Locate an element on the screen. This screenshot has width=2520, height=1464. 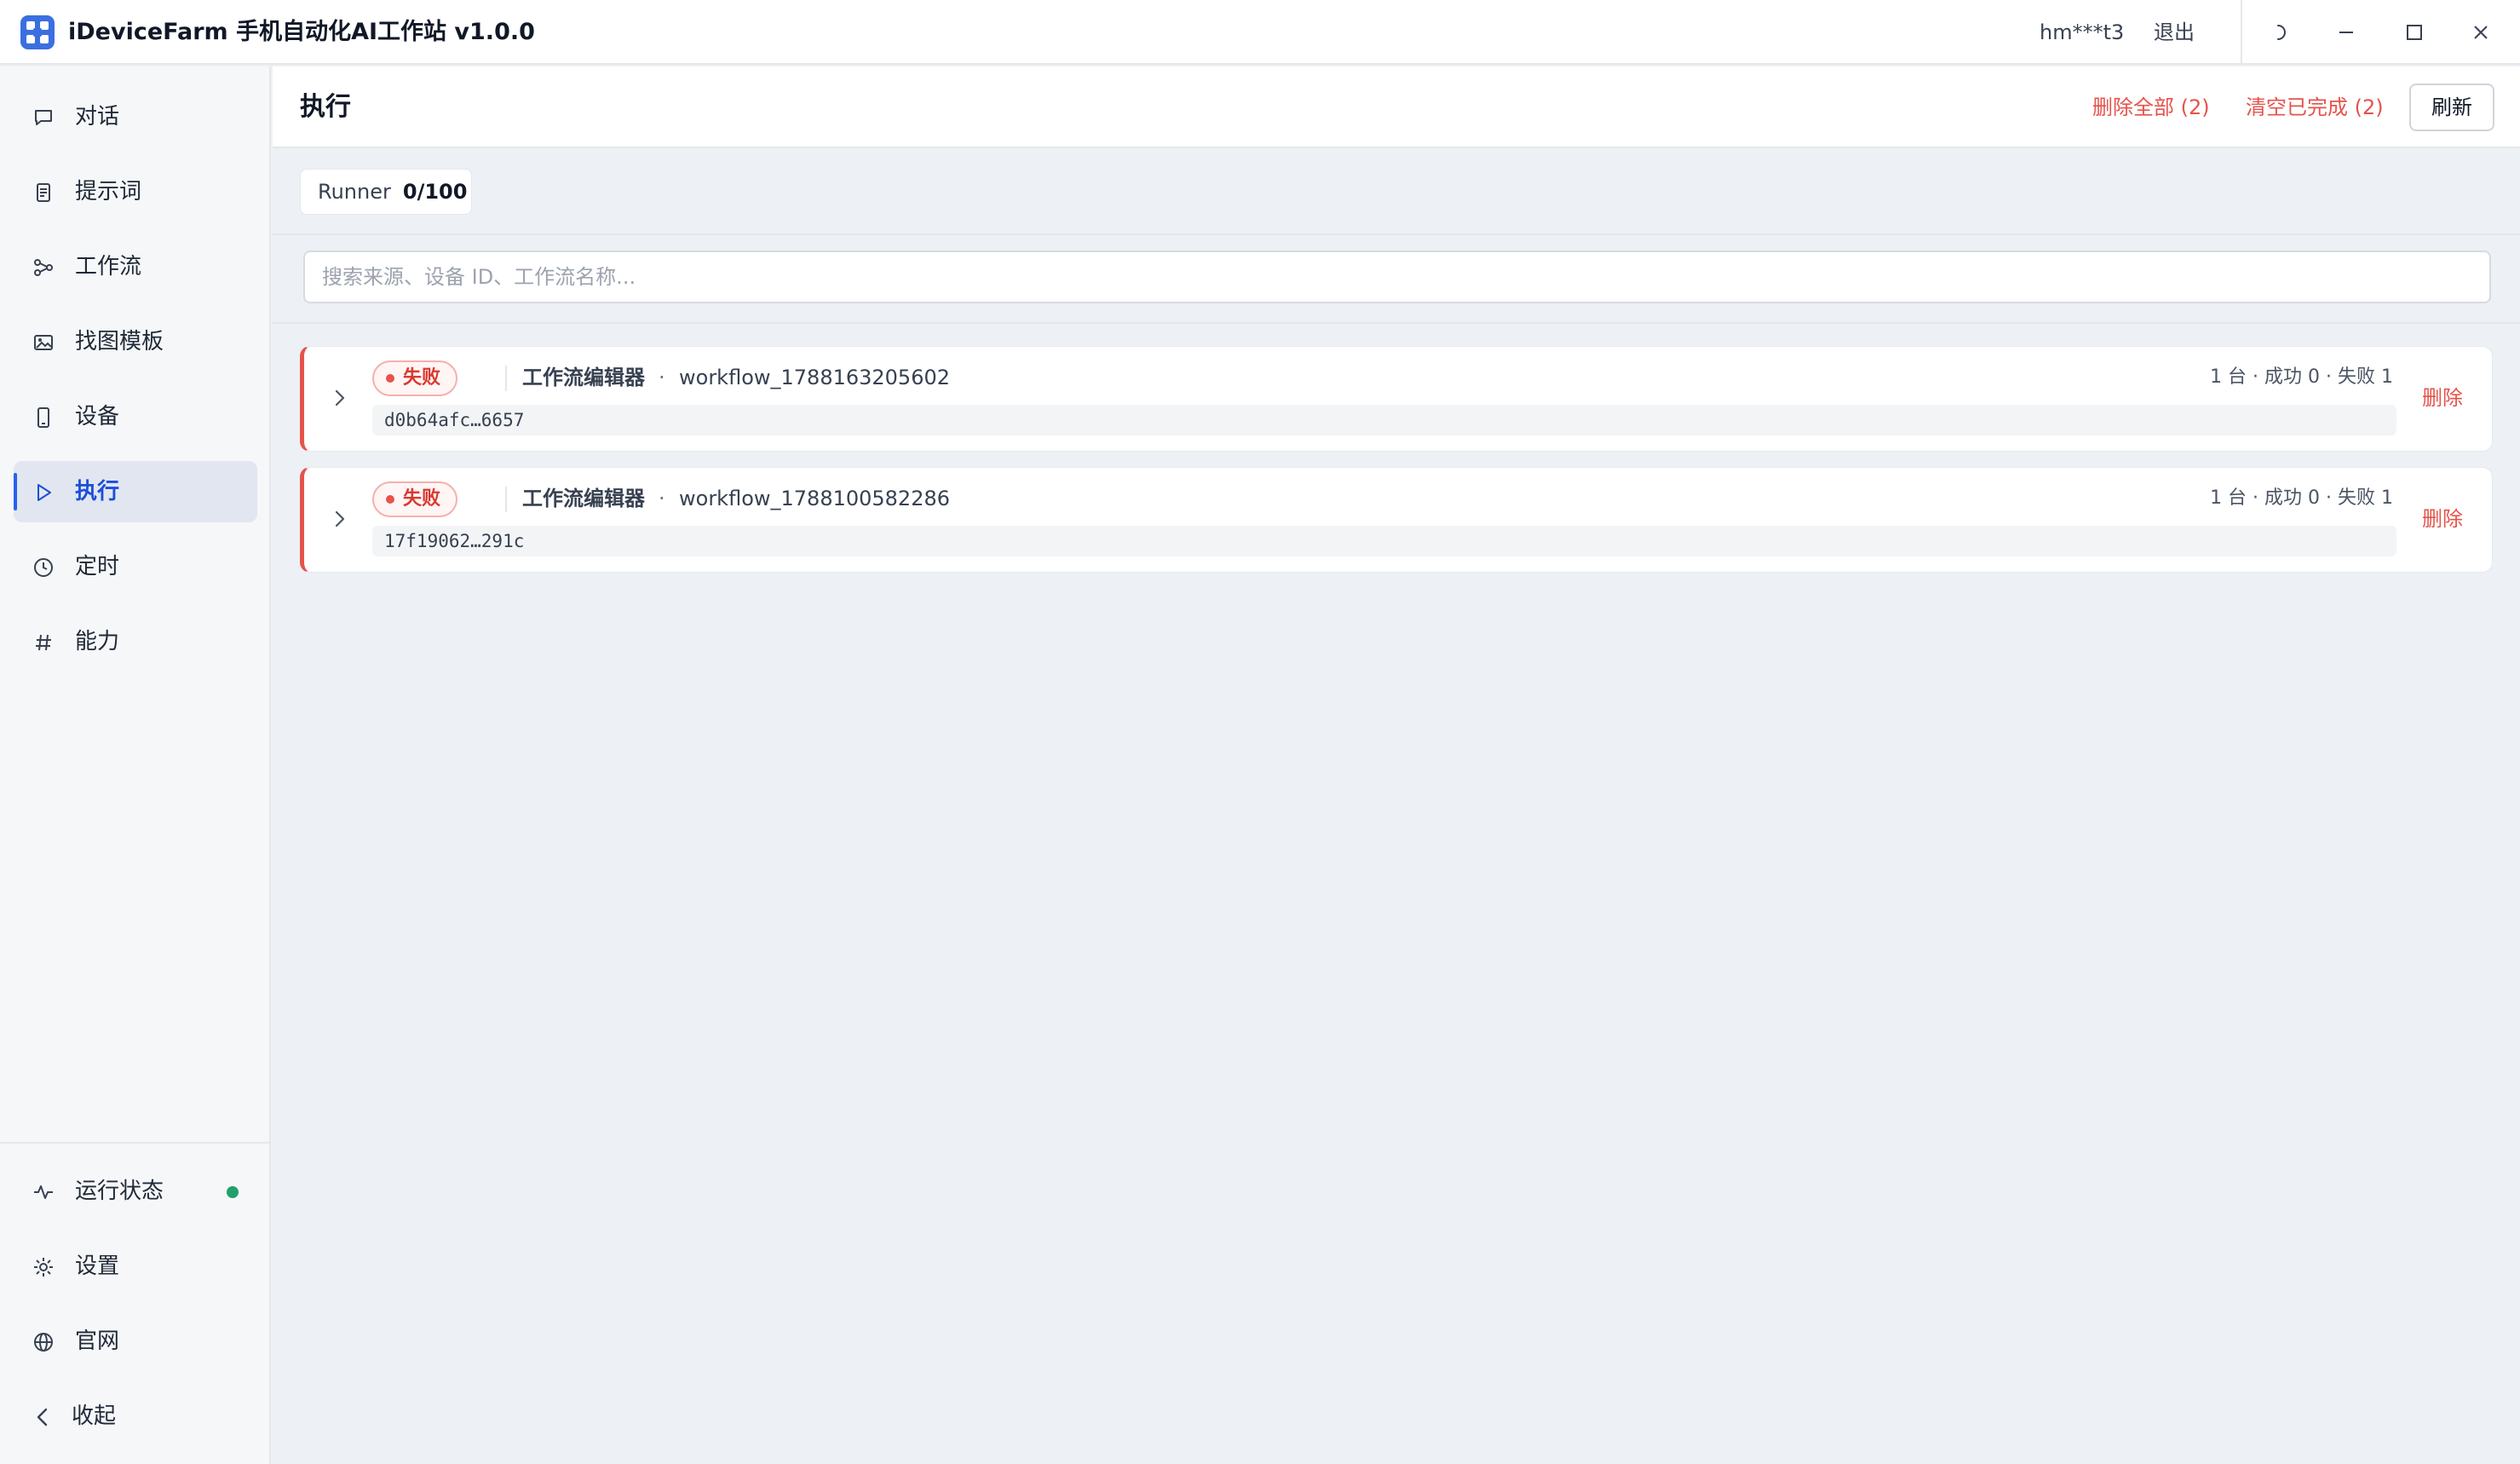
sidebar-item-label: 官网 is located at coordinates (97, 1341).